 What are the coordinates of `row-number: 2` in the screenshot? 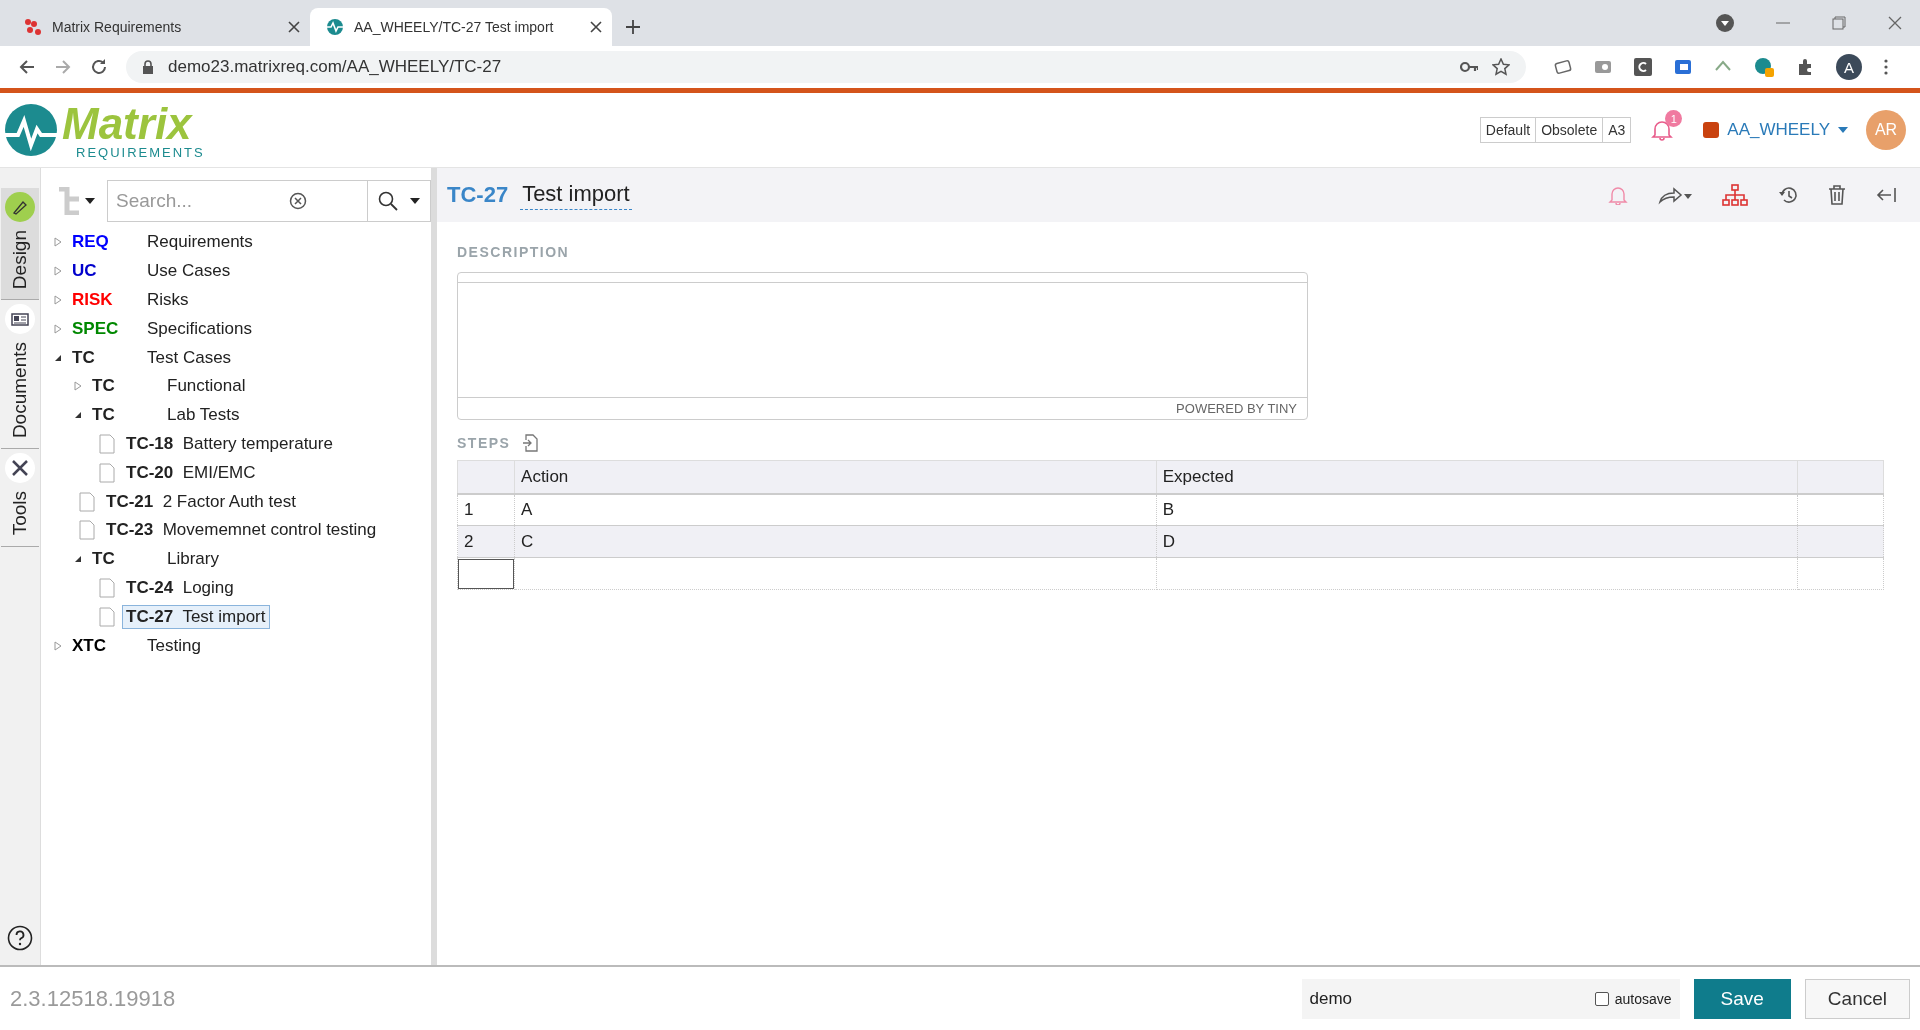 It's located at (486, 541).